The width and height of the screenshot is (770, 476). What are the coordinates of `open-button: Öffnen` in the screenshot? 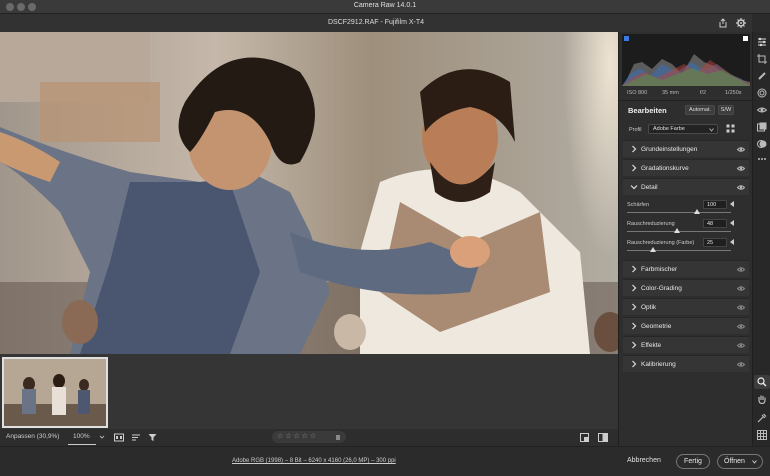 It's located at (740, 461).